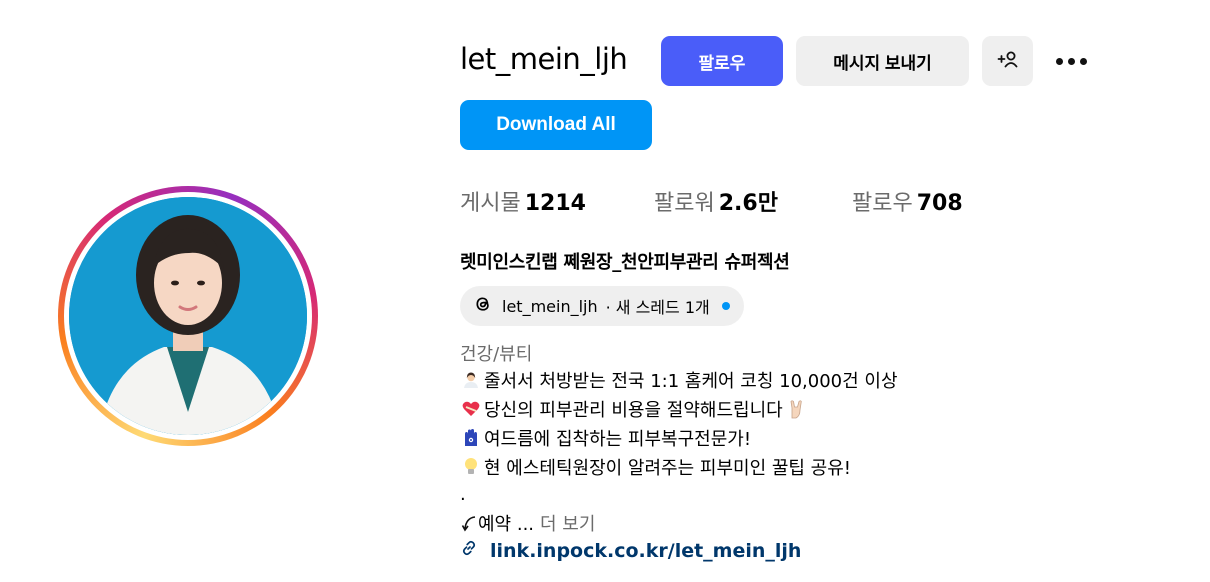 The image size is (1210, 582). I want to click on stat-posts-value: 1214, so click(555, 203).